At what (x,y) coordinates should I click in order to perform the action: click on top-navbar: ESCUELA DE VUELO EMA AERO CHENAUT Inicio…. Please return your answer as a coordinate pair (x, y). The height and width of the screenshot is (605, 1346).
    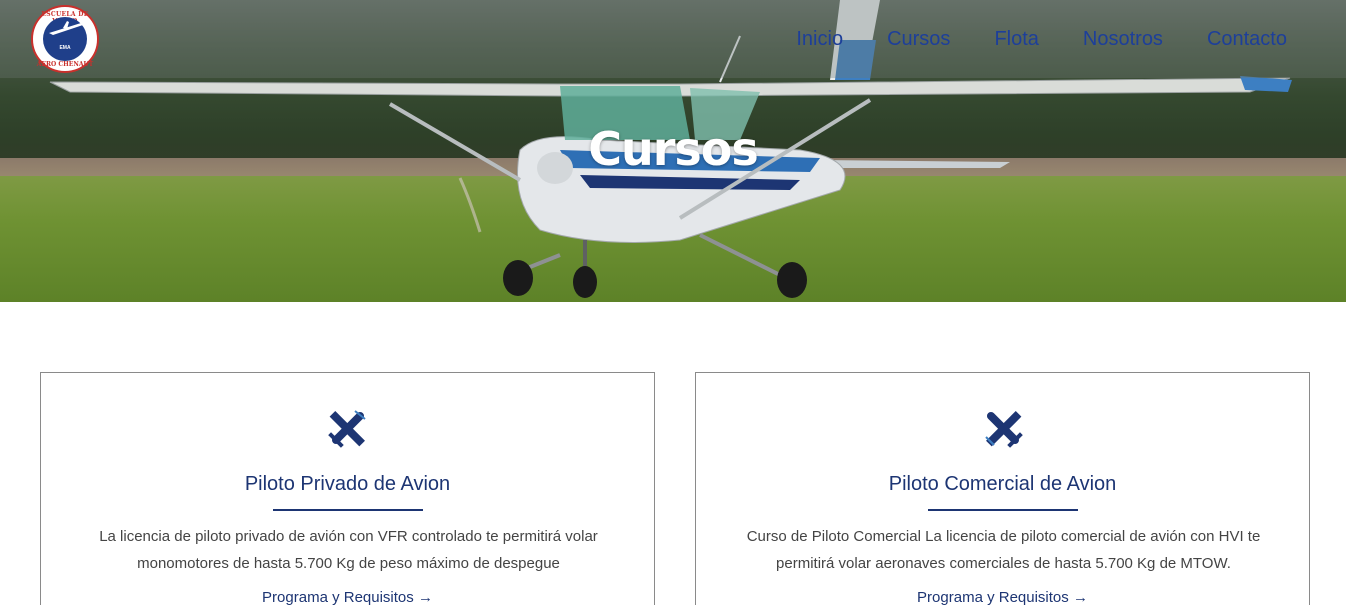
    Looking at the image, I should click on (673, 39).